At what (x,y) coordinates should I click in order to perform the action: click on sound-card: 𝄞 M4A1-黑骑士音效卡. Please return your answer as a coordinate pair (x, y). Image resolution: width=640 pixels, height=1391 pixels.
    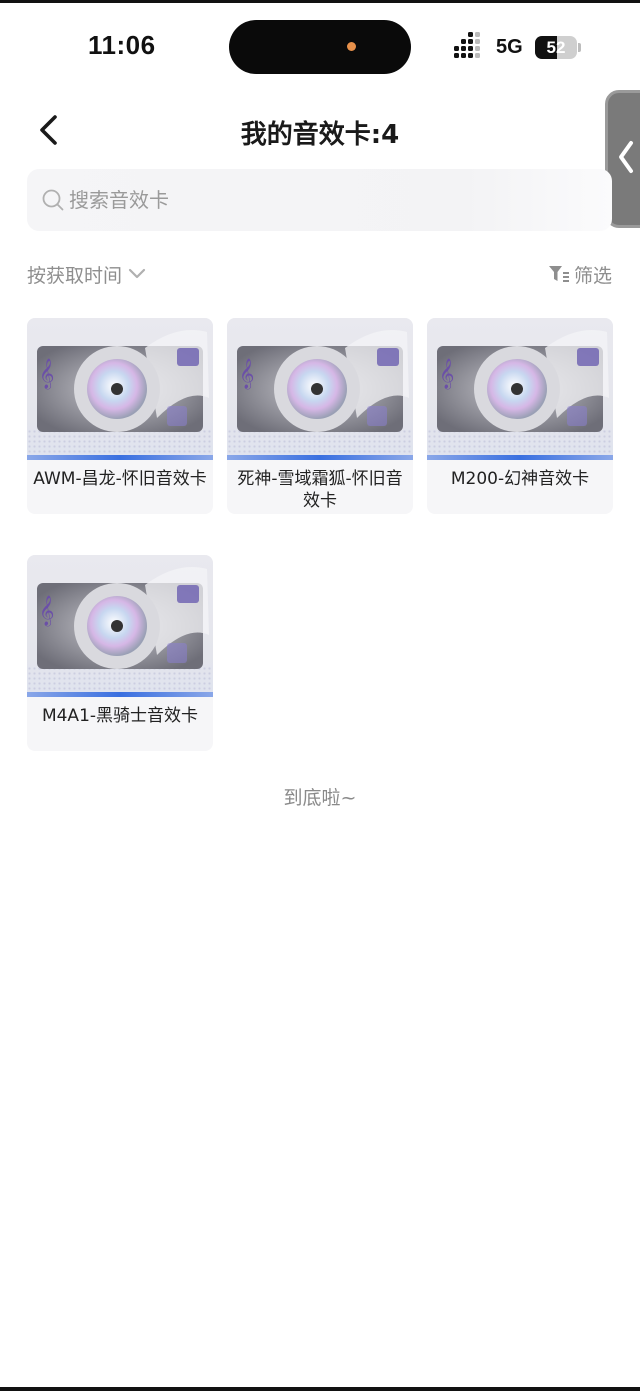
    Looking at the image, I should click on (120, 653).